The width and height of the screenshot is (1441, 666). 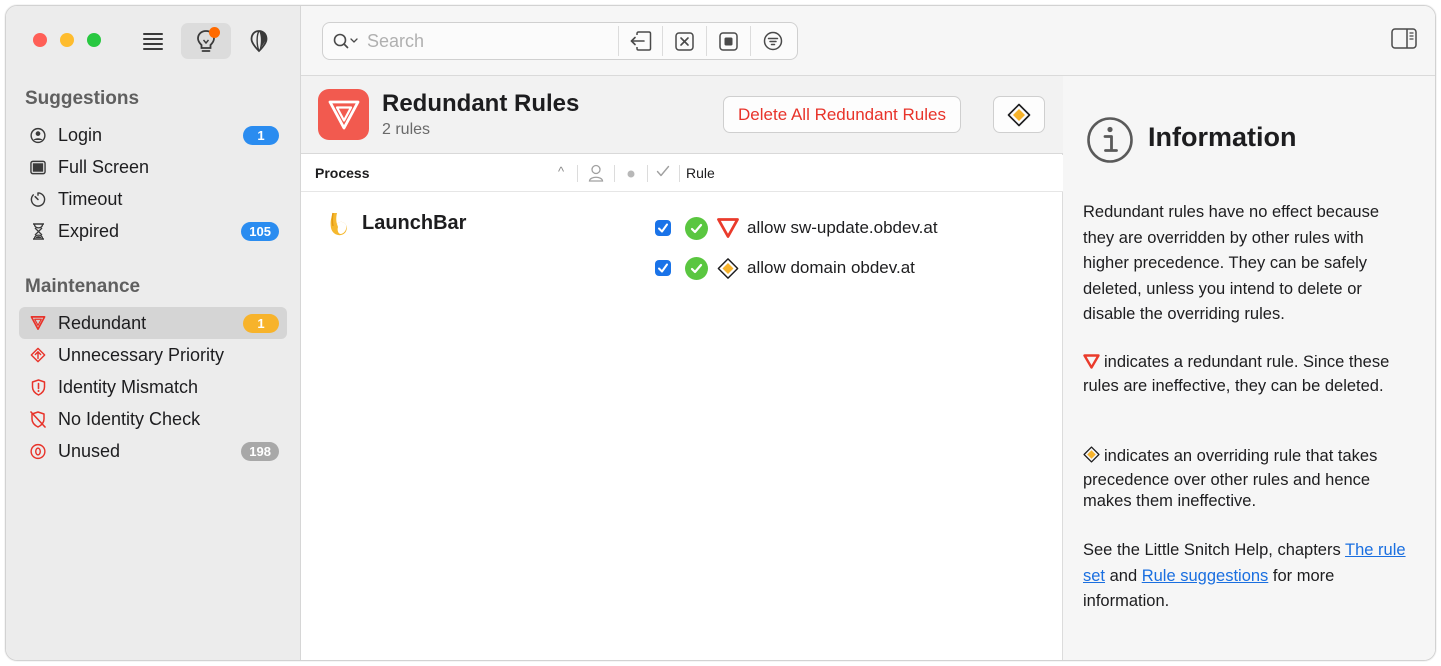 What do you see at coordinates (102, 322) in the screenshot?
I see `sidebar-item-label: Redundant` at bounding box center [102, 322].